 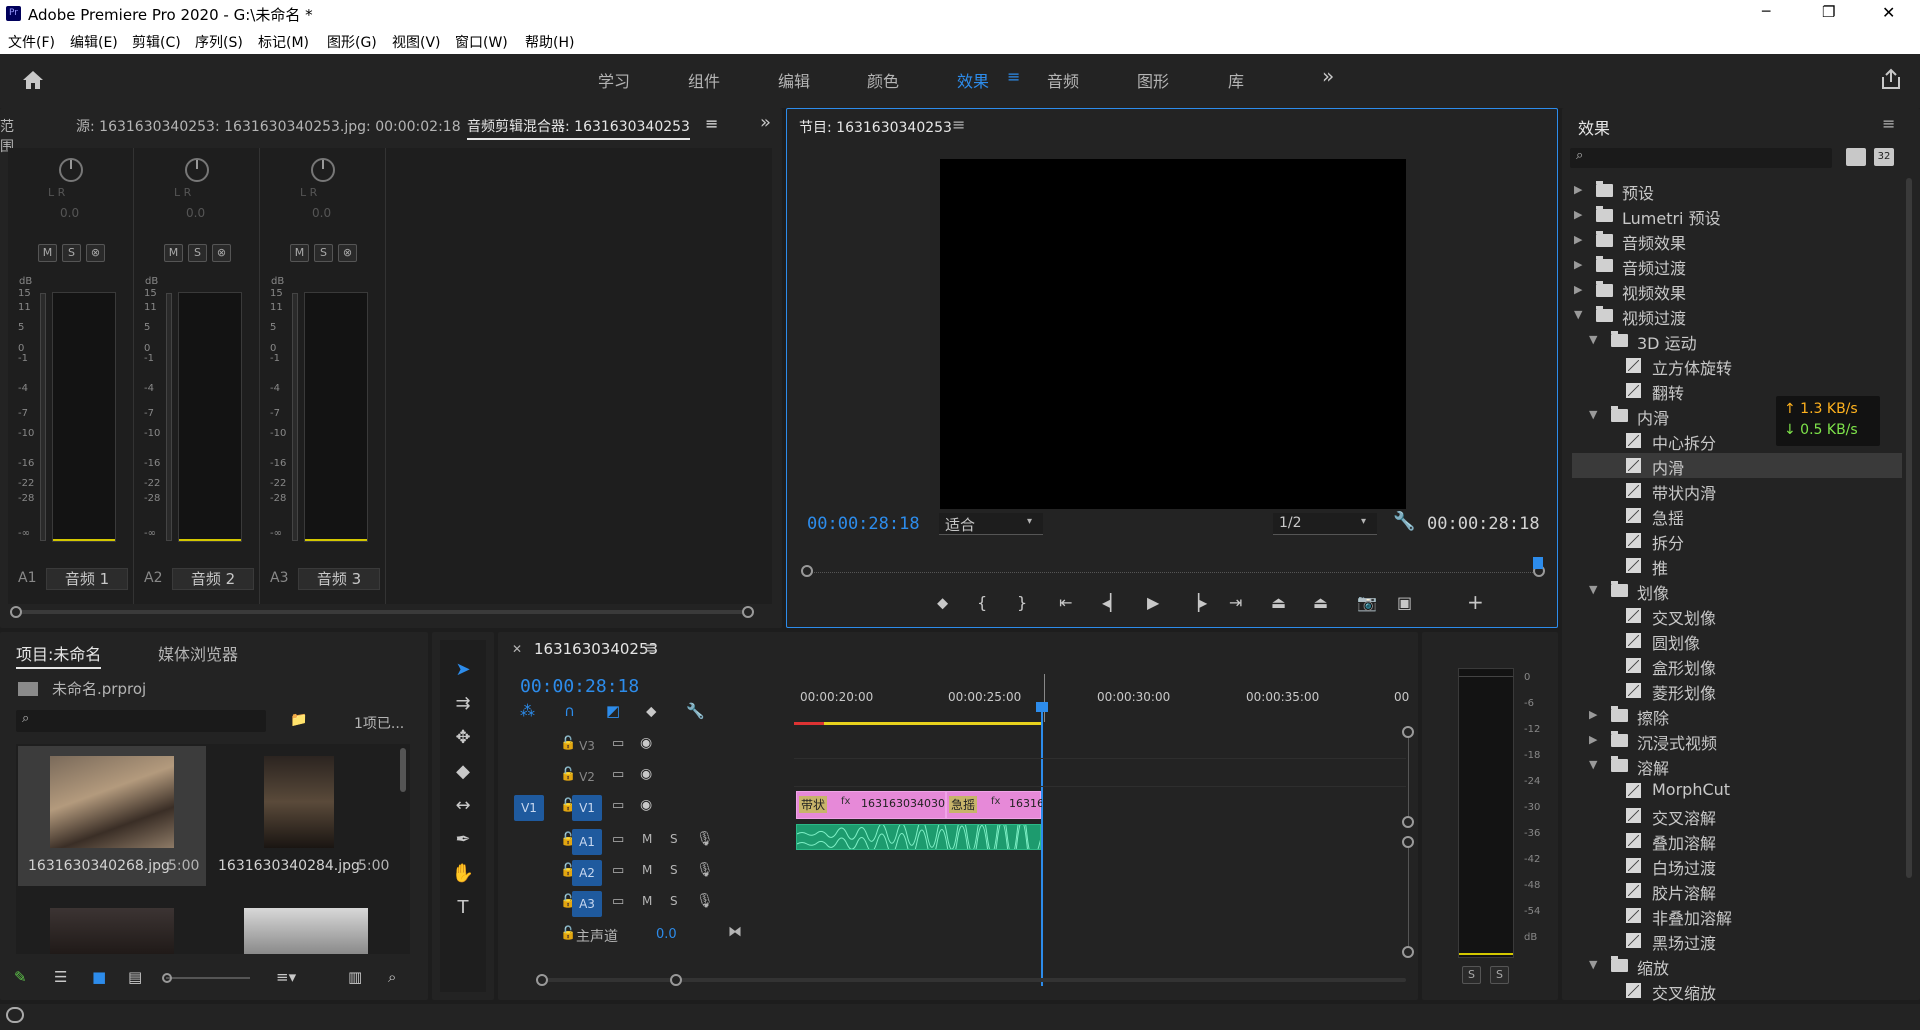 What do you see at coordinates (971, 980) in the screenshot?
I see `timeline-scrollbar` at bounding box center [971, 980].